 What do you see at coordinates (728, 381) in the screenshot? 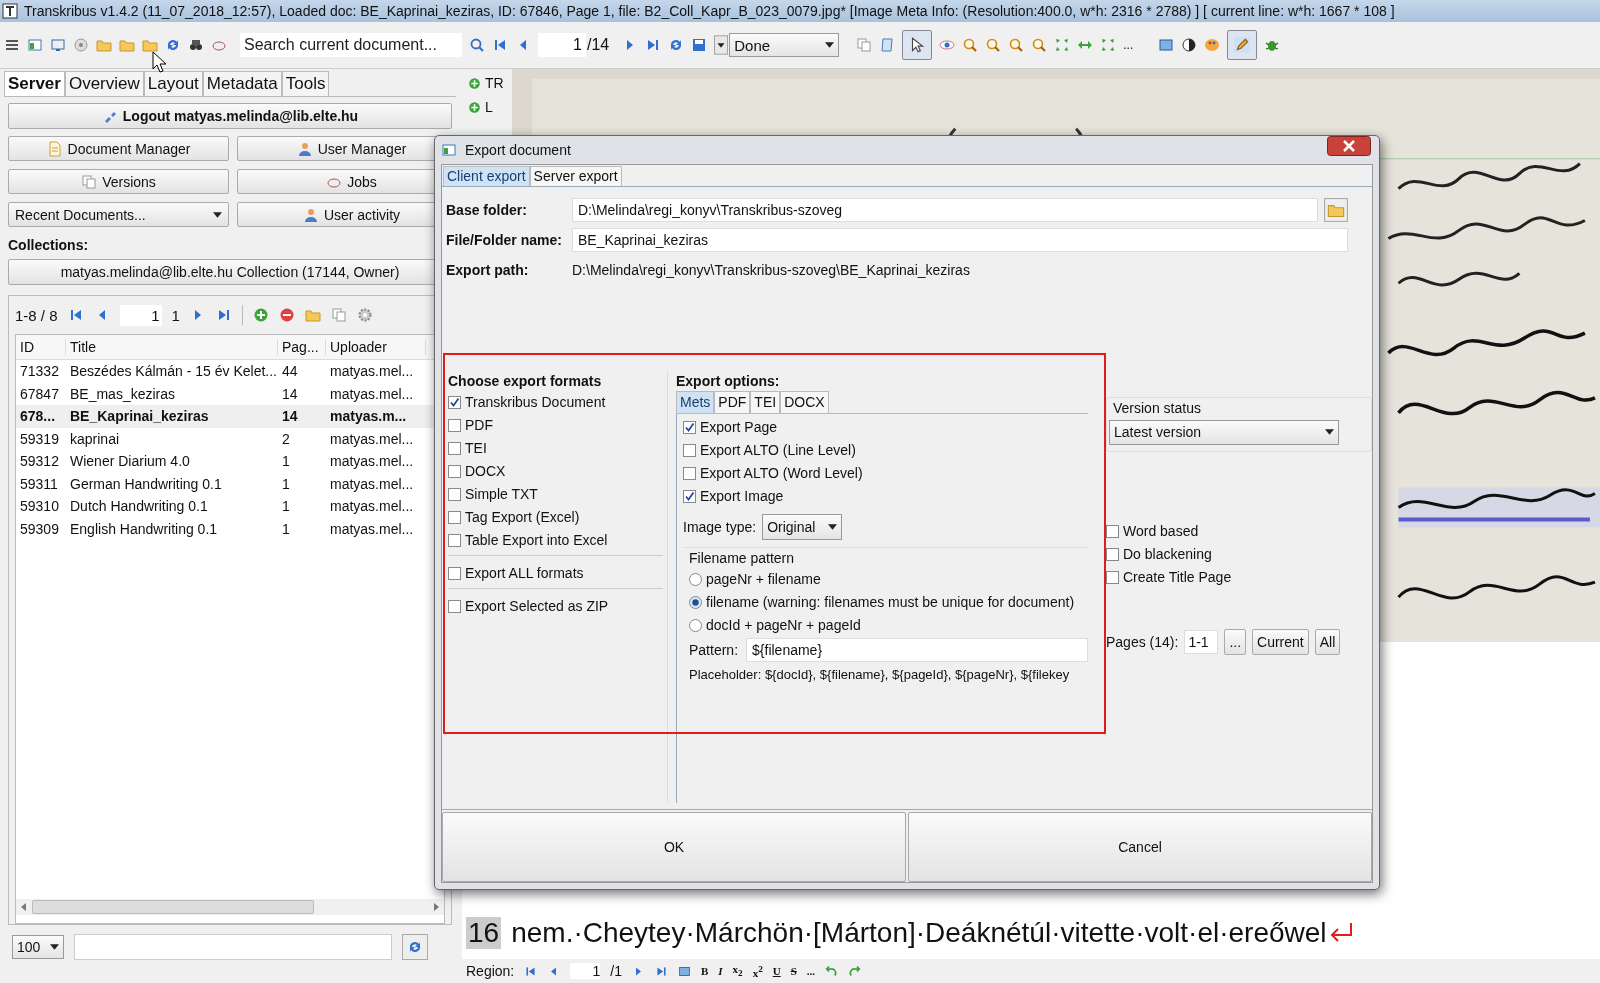
I see `section-title: Export options:` at bounding box center [728, 381].